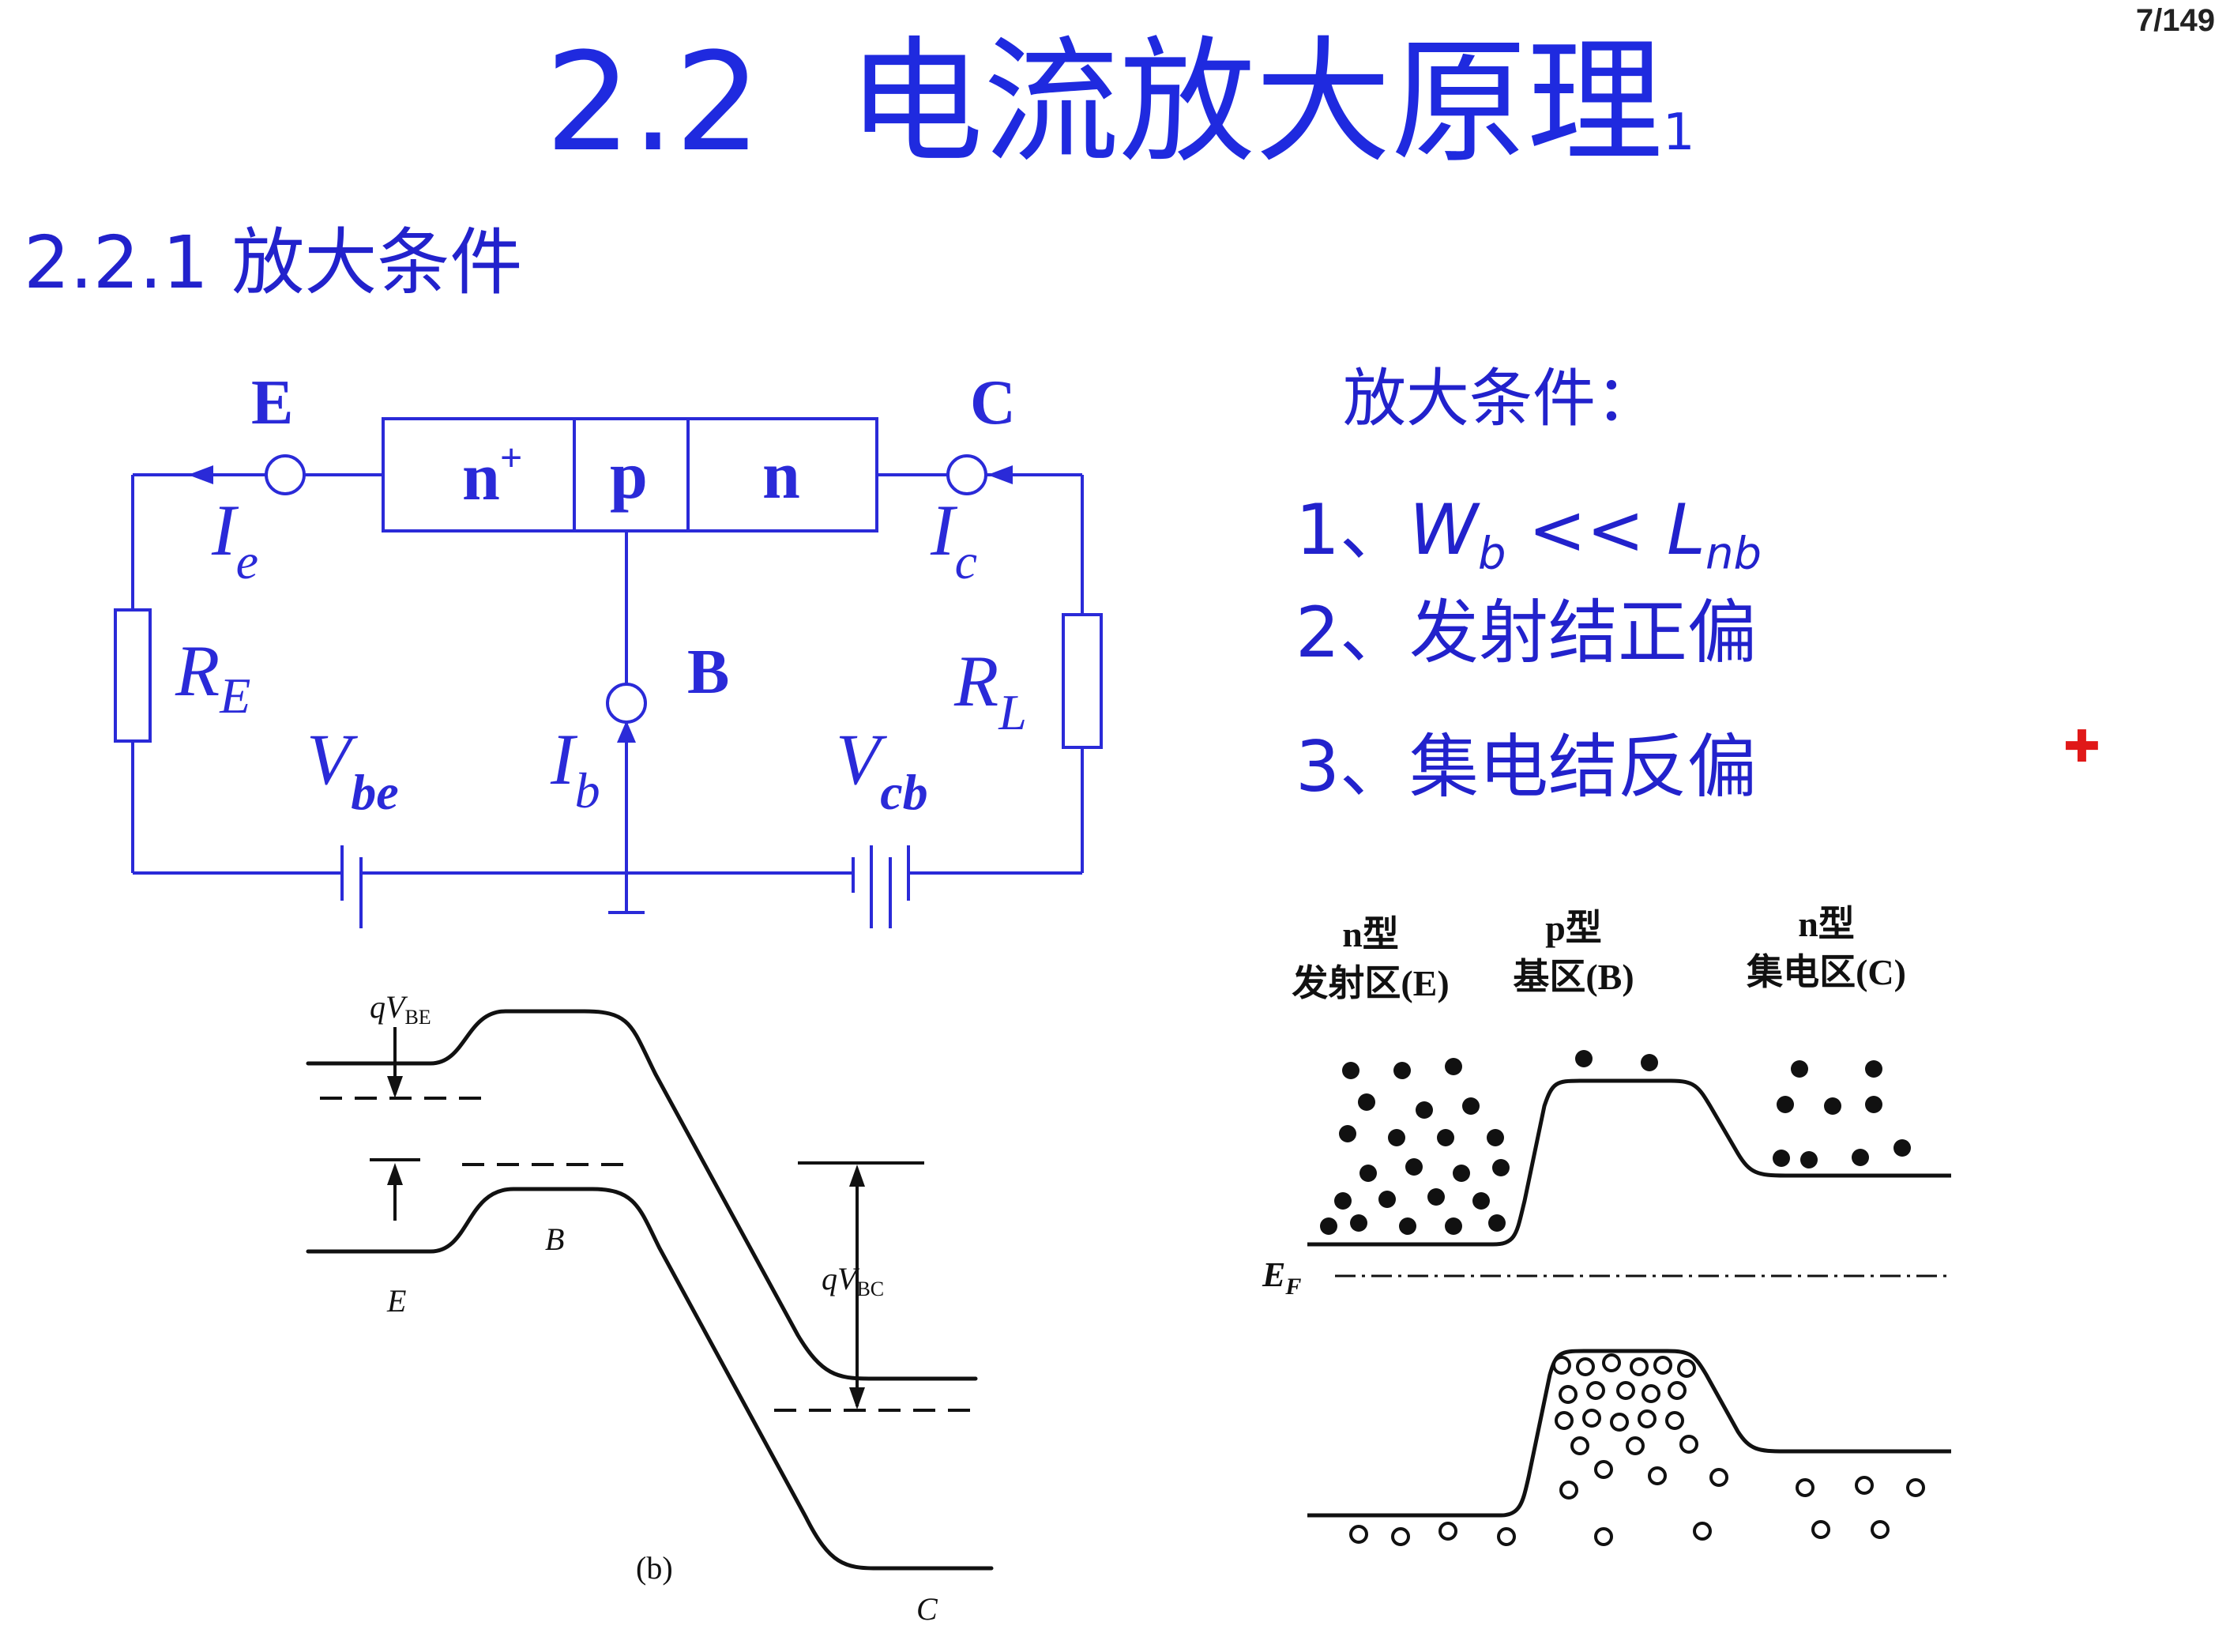 This screenshot has height=1652, width=2215. What do you see at coordinates (1686, 529) in the screenshot?
I see `condition-1-l: L` at bounding box center [1686, 529].